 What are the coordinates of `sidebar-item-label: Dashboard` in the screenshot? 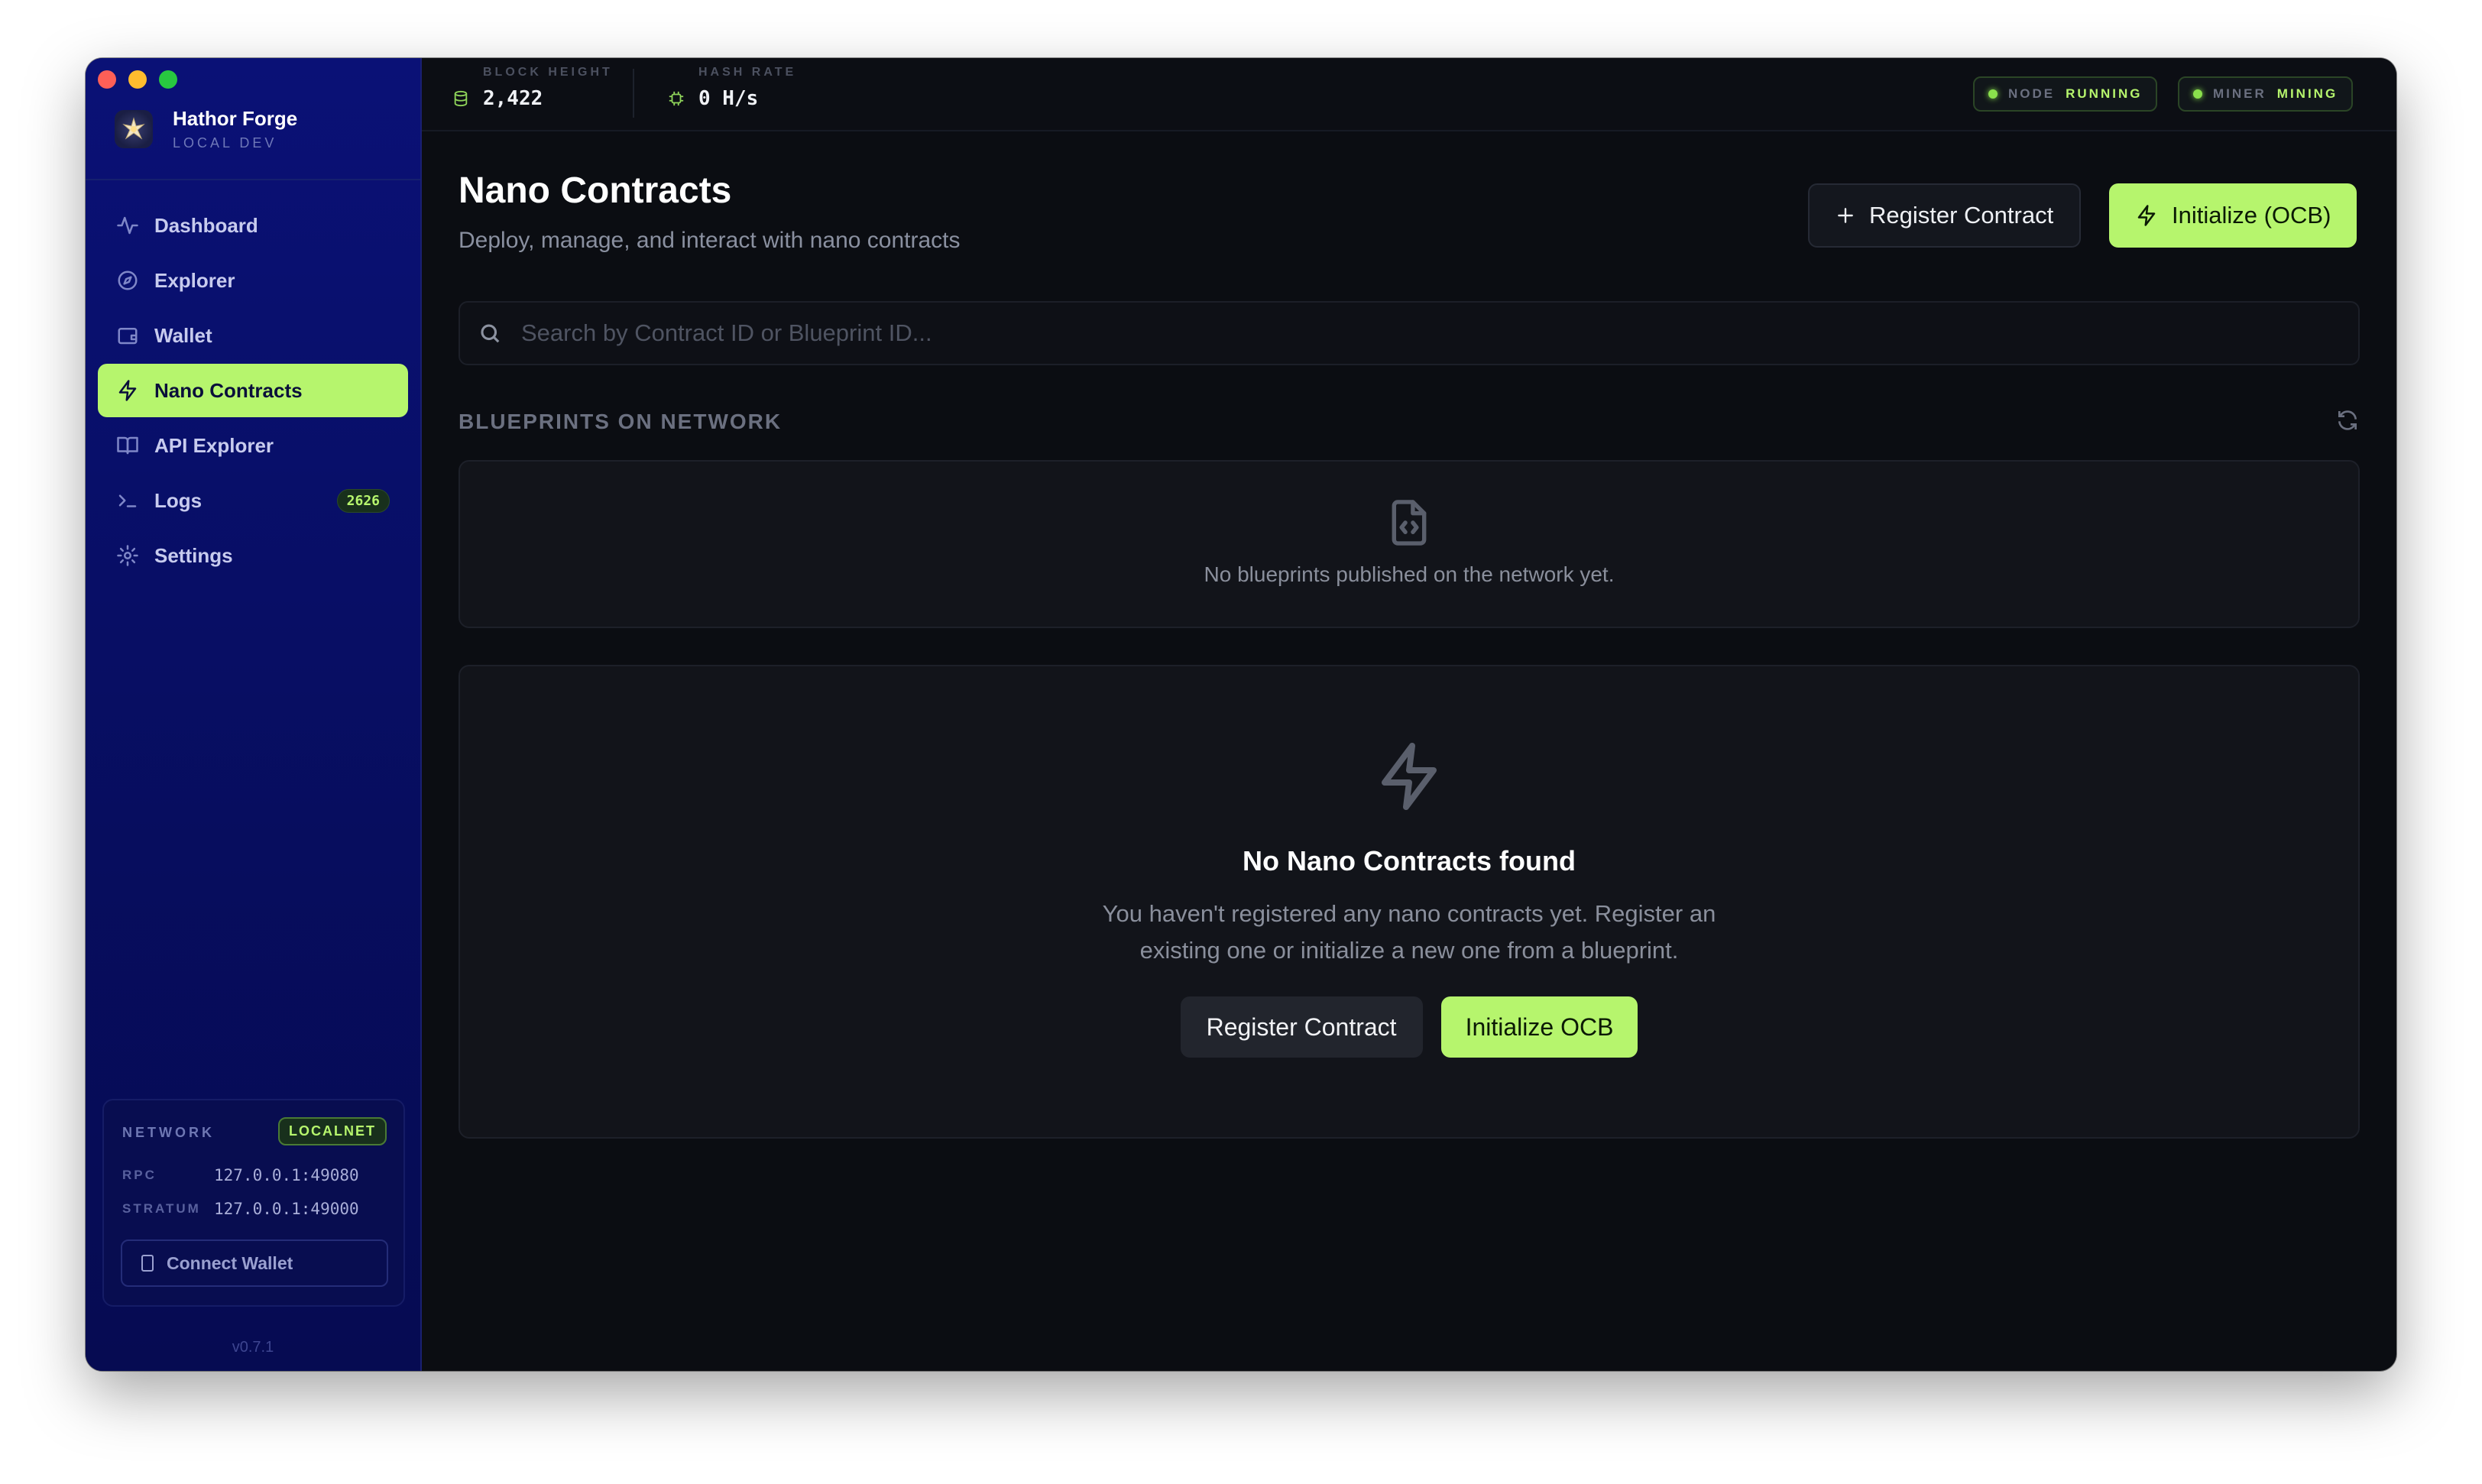 It's located at (206, 225).